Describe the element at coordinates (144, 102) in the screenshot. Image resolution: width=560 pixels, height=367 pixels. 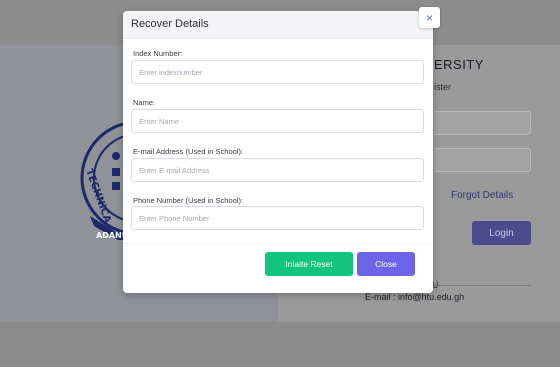
I see `name-label: Name:` at that location.